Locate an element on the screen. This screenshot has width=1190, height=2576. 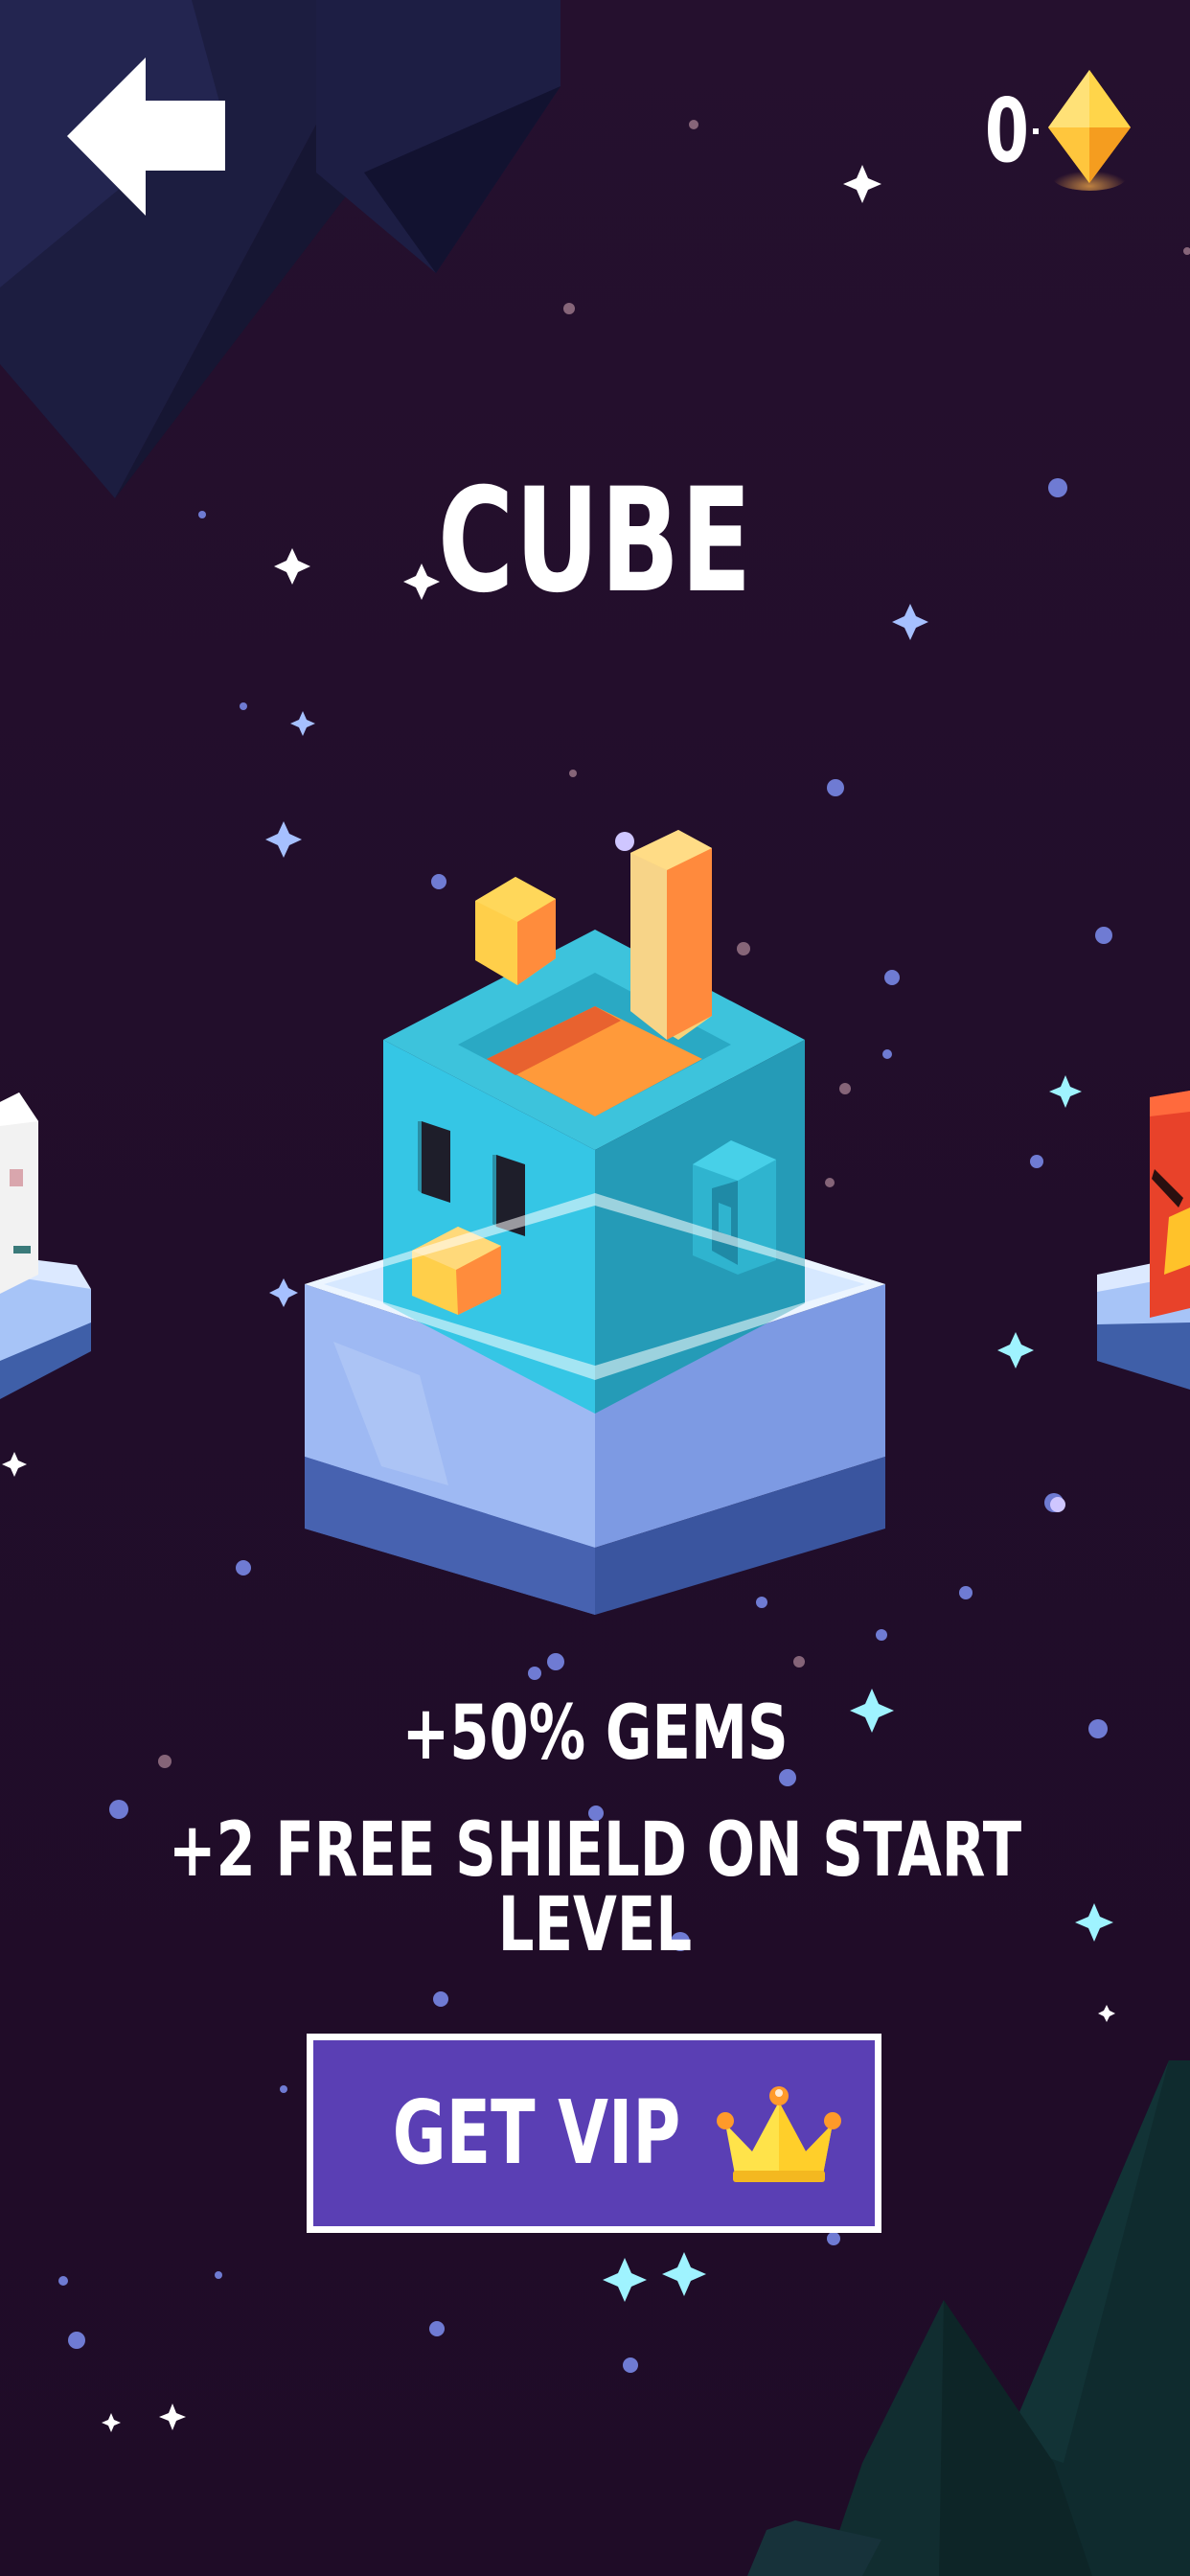
crown-icon is located at coordinates (779, 2134).